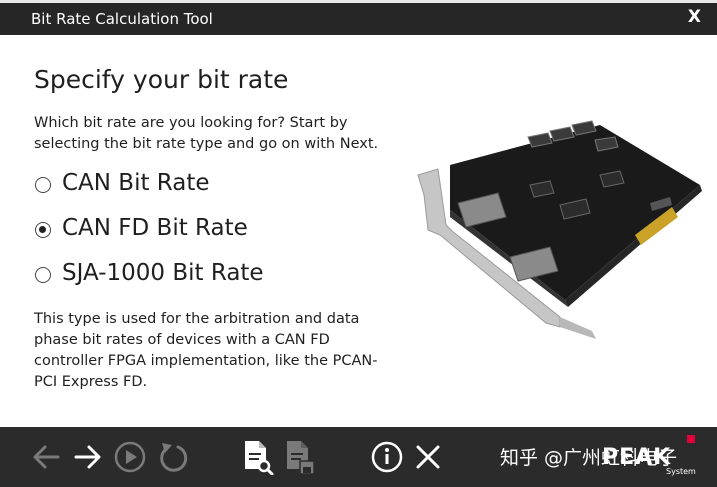 The image size is (717, 487). I want to click on option-label: CAN Bit Rate, so click(136, 183).